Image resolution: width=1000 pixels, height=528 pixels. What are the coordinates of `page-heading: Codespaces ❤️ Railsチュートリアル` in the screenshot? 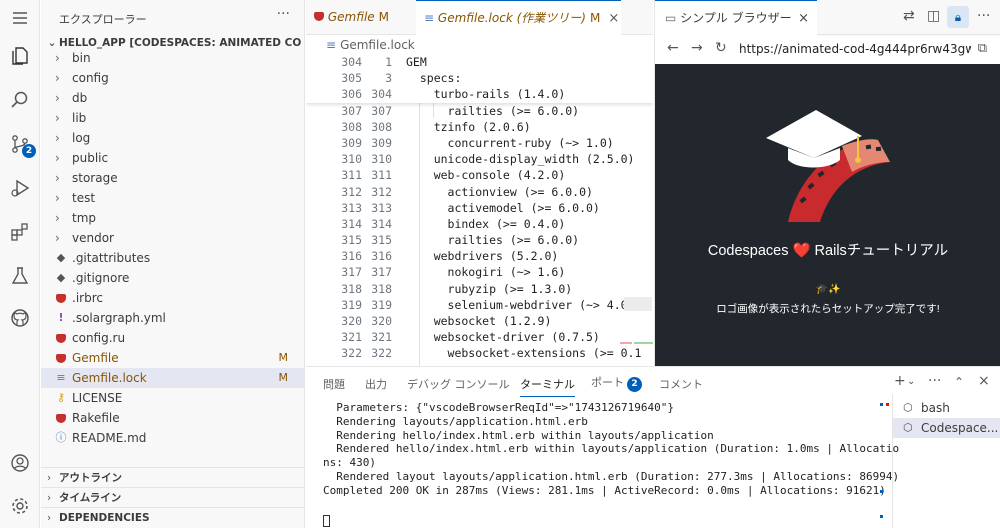 It's located at (828, 251).